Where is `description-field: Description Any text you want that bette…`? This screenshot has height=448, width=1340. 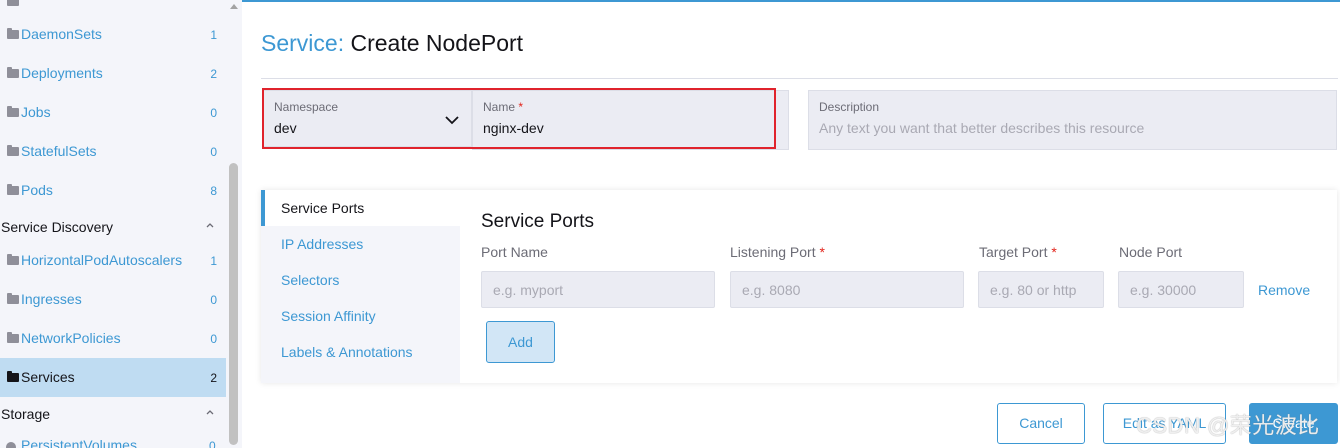 description-field: Description Any text you want that bette… is located at coordinates (1072, 120).